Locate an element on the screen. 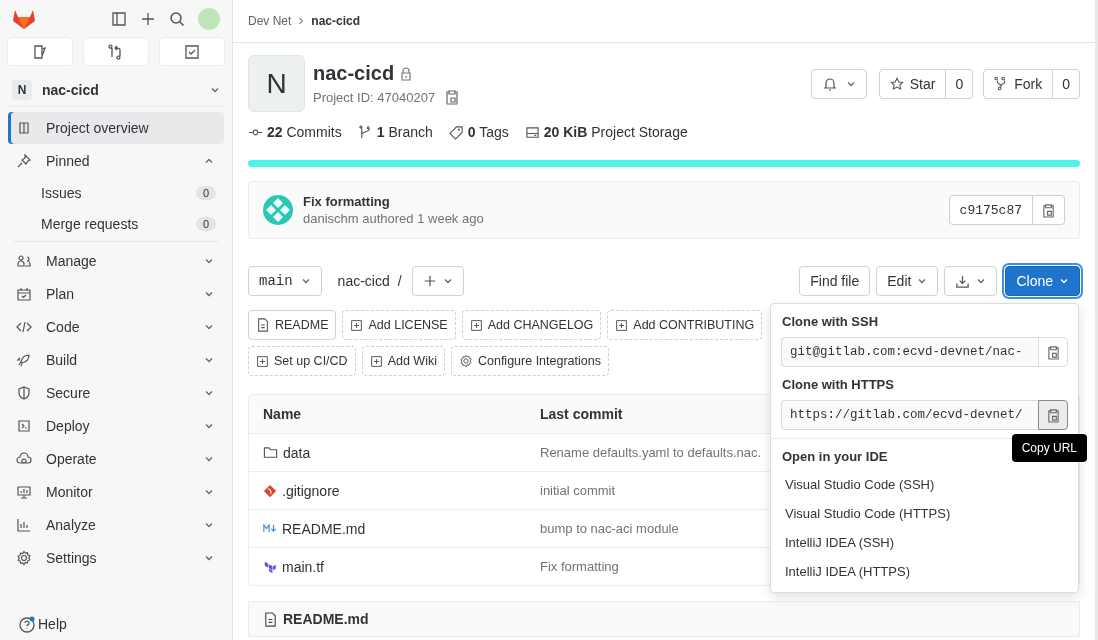 This screenshot has width=1098, height=640. merge-requests-shortcut-button is located at coordinates (116, 51).